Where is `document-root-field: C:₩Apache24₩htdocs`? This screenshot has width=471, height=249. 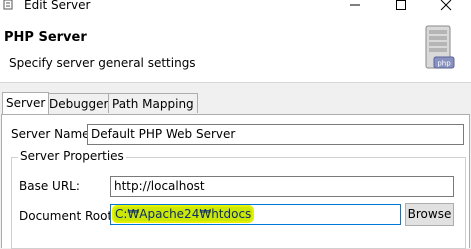 document-root-field: C:₩Apache24₩htdocs is located at coordinates (255, 214).